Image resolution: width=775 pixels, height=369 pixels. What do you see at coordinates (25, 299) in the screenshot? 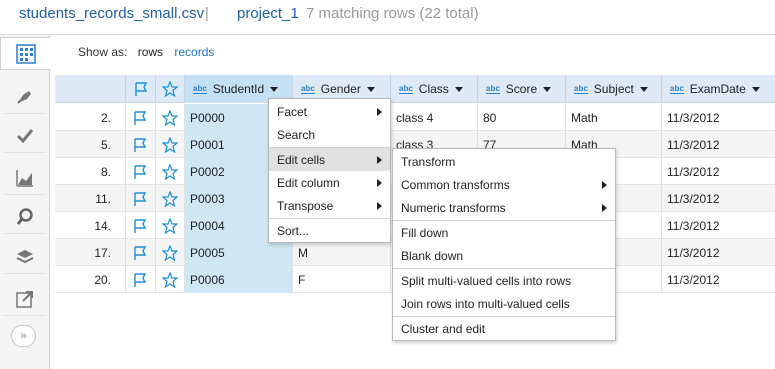
I see `export-tool-button` at bounding box center [25, 299].